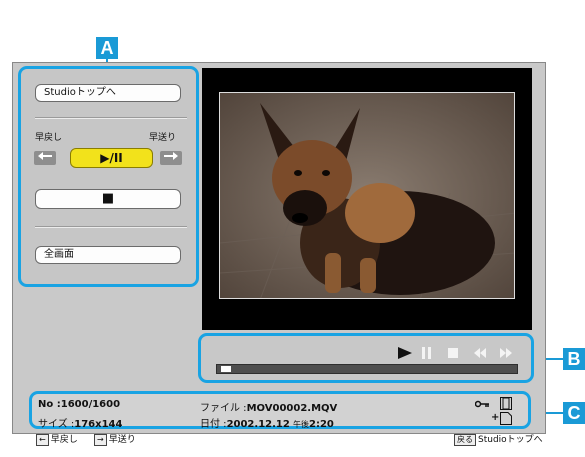  What do you see at coordinates (405, 353) in the screenshot?
I see `playbar-play-icon` at bounding box center [405, 353].